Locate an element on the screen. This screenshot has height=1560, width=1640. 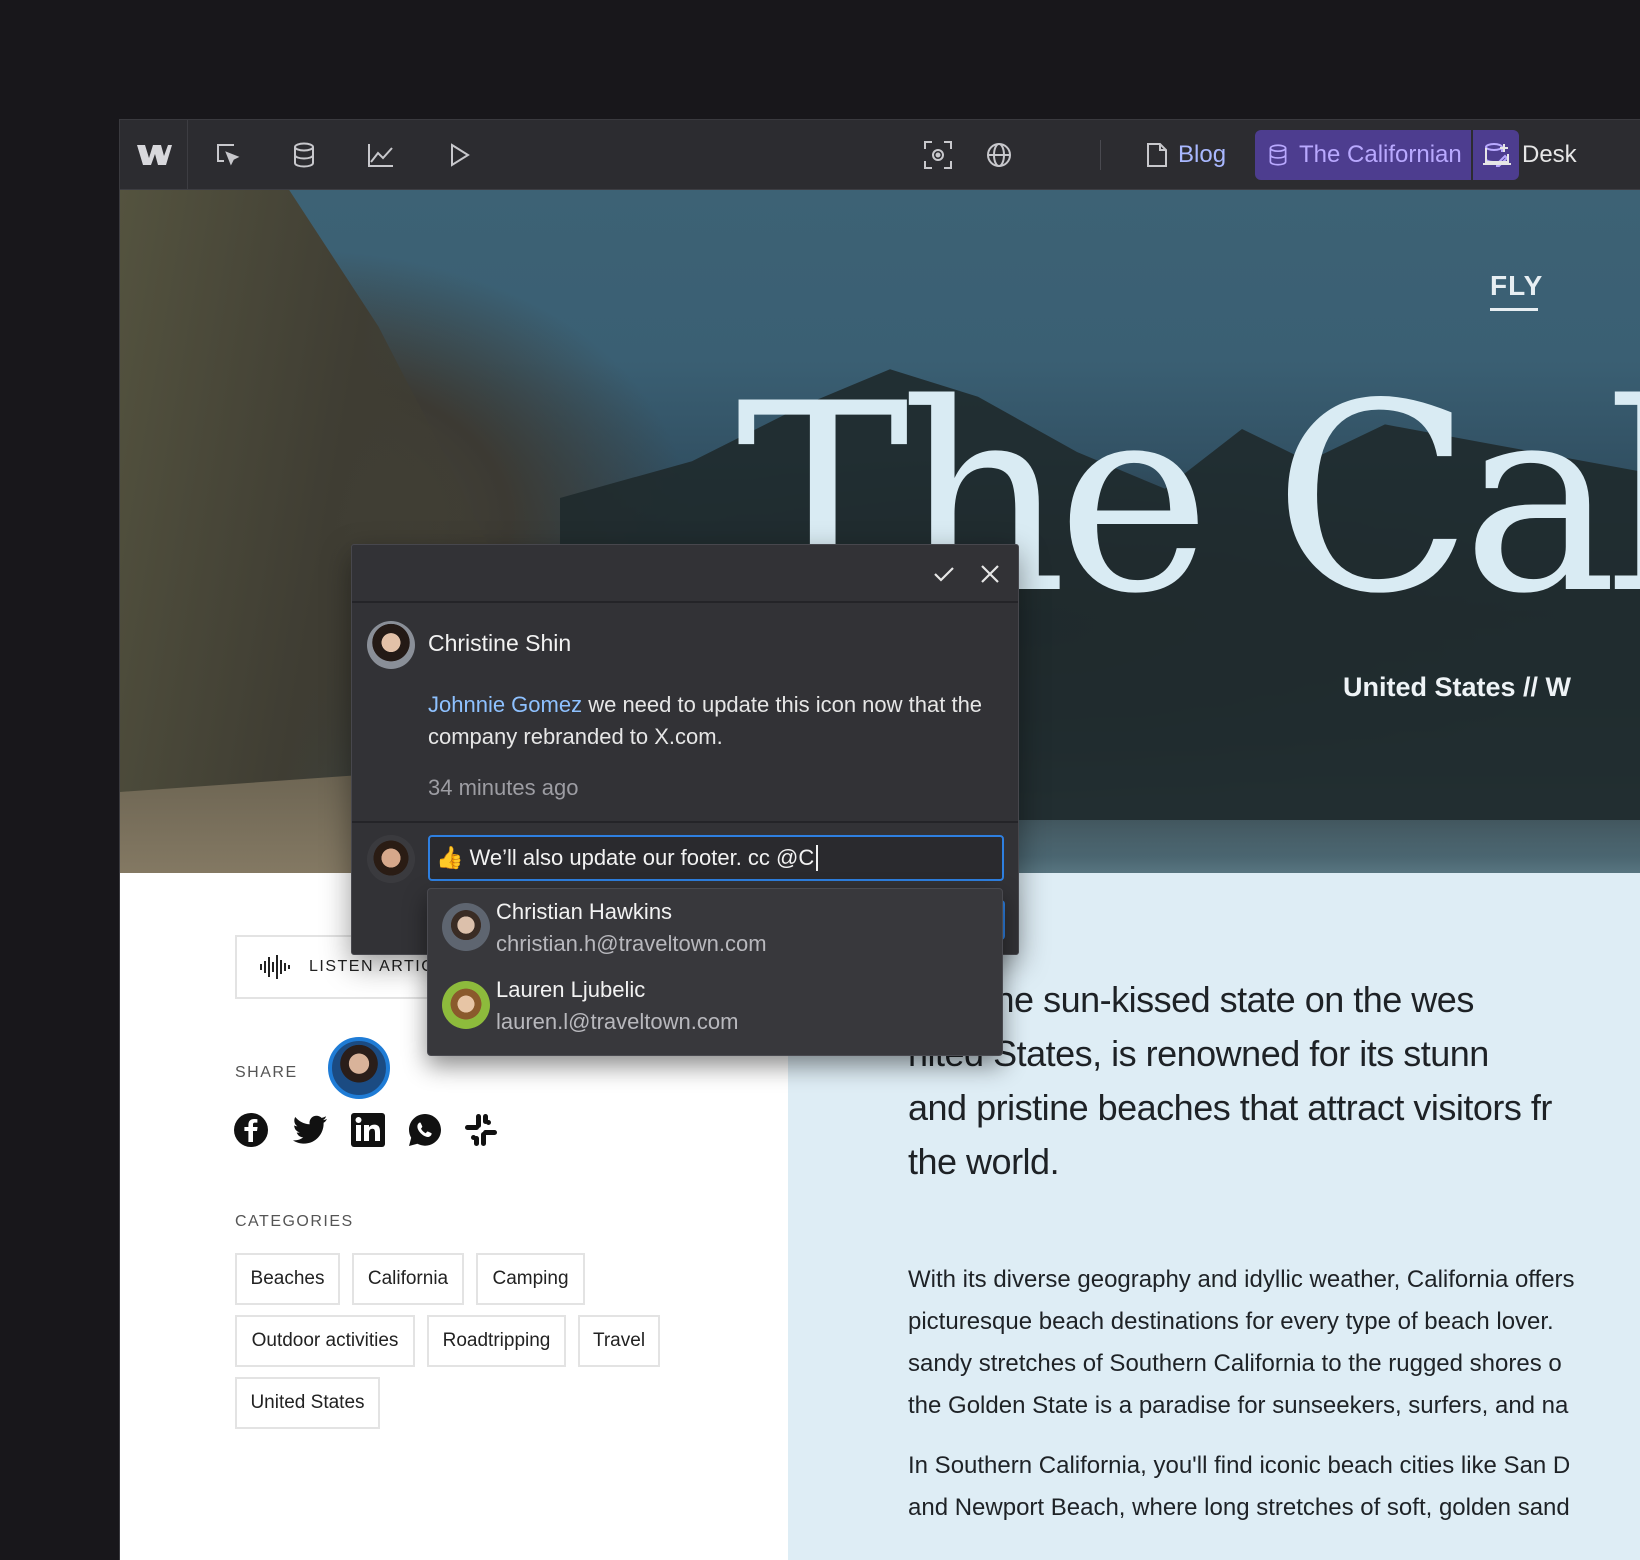
collection-selector: The Californian is located at coordinates (1363, 155).